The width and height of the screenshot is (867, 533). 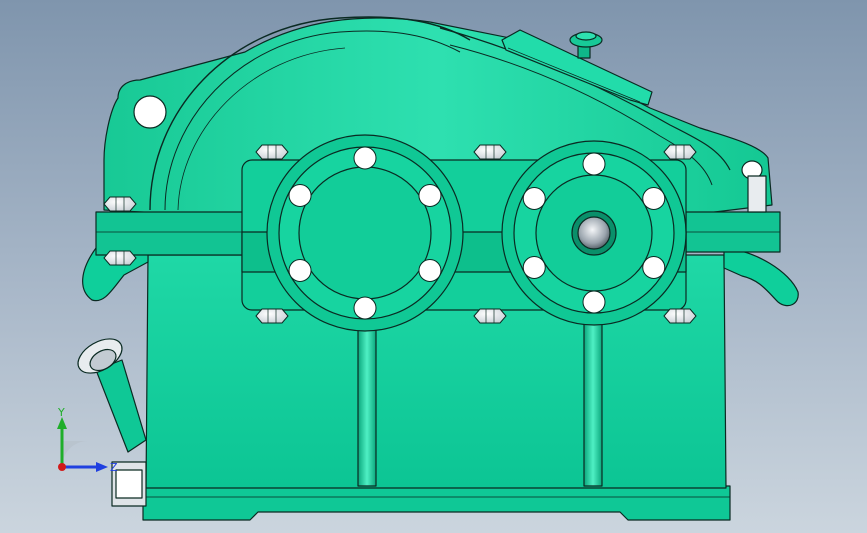 What do you see at coordinates (150, 112) in the screenshot?
I see `lifting-eye-left` at bounding box center [150, 112].